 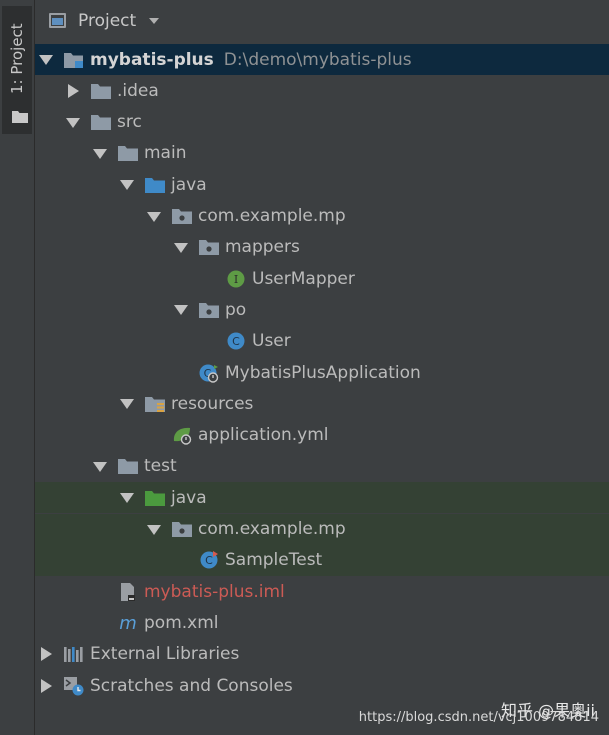 I want to click on module-folder-icon, so click(x=74, y=60).